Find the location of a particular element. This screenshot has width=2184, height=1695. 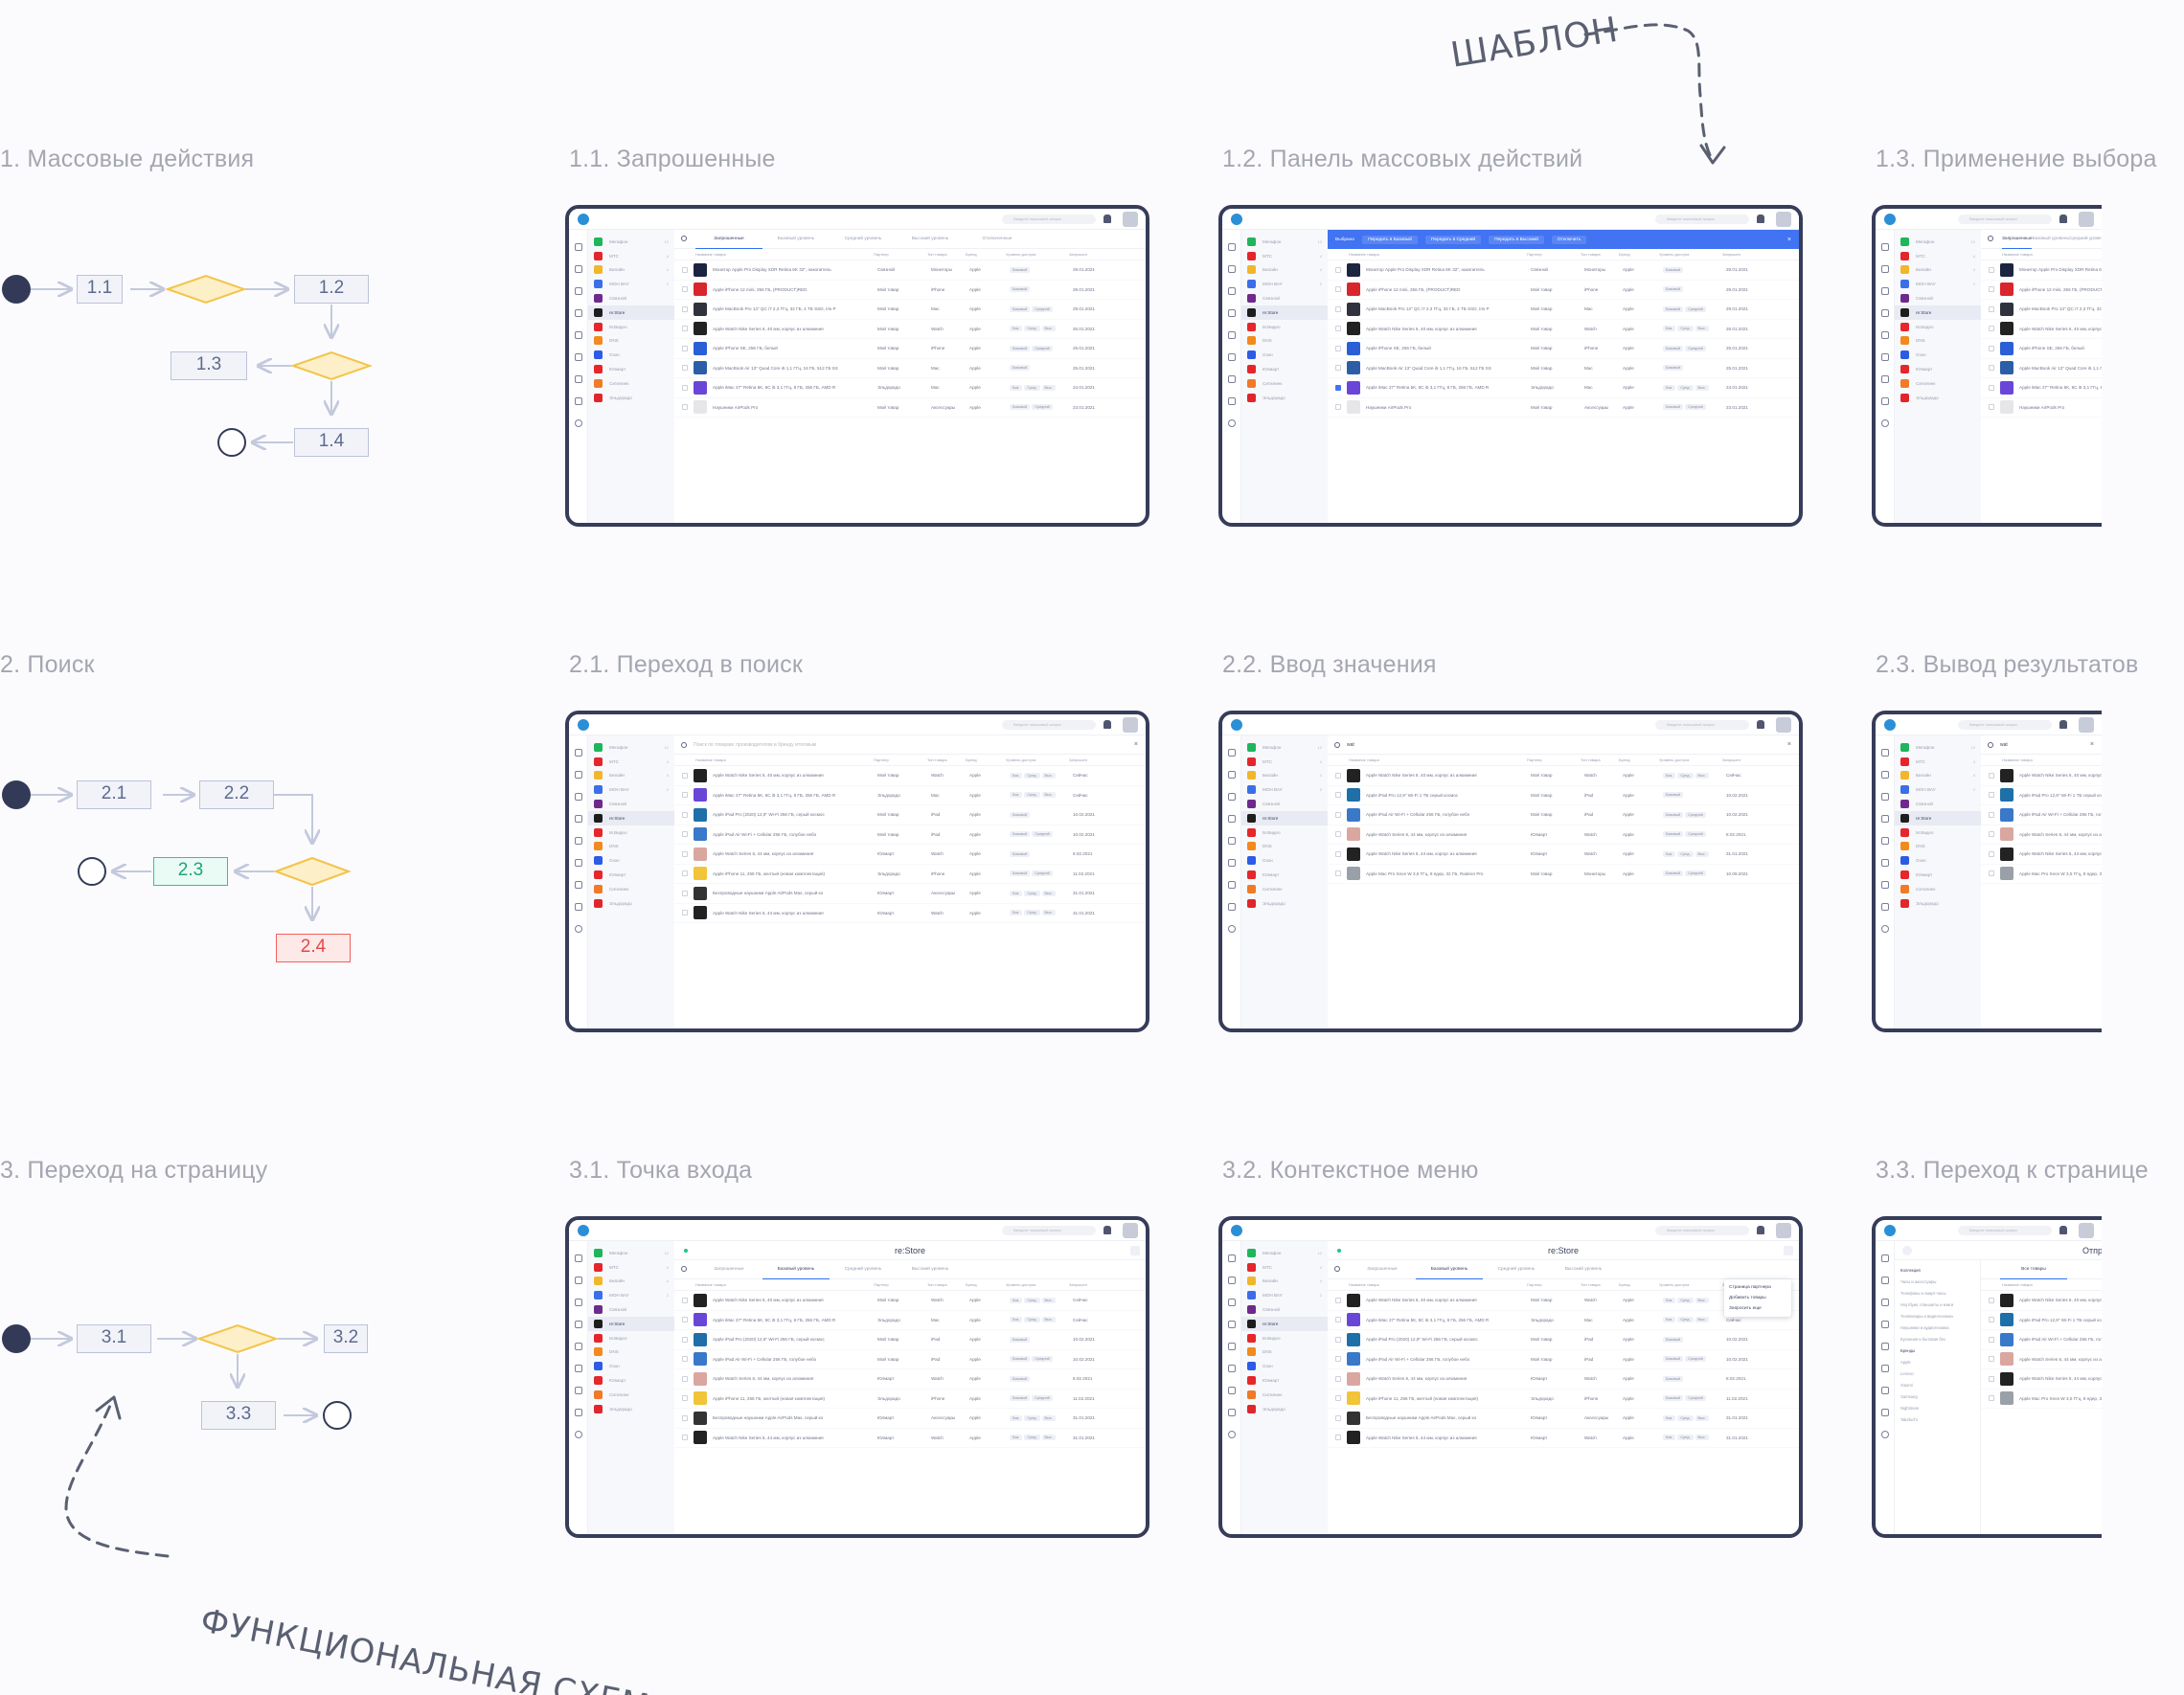

tab-item: Высокий уровень is located at coordinates (930, 1270).